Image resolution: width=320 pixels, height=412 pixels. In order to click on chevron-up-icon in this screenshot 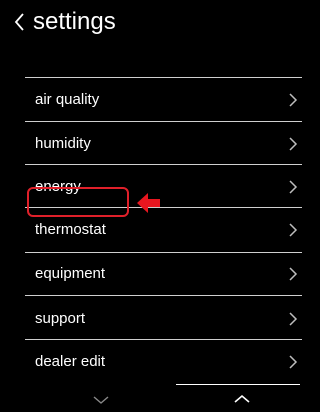, I will do `click(242, 399)`.